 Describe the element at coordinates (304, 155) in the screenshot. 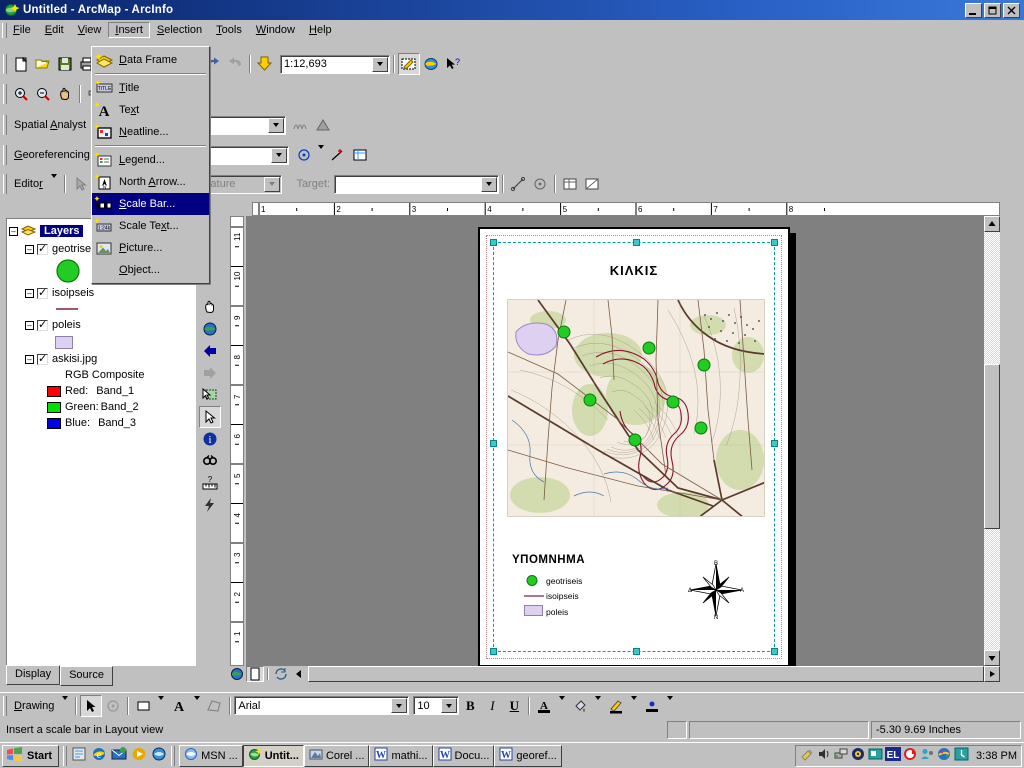

I see `rotate-icon` at that location.